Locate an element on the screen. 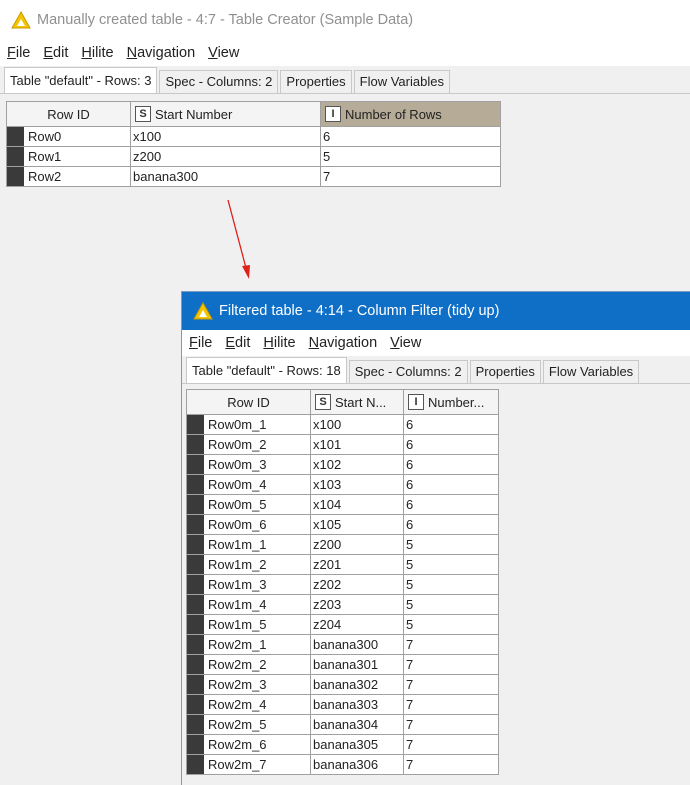 This screenshot has height=785, width=690. column-header-number-of-rows: I Number of Rows is located at coordinates (410, 114).